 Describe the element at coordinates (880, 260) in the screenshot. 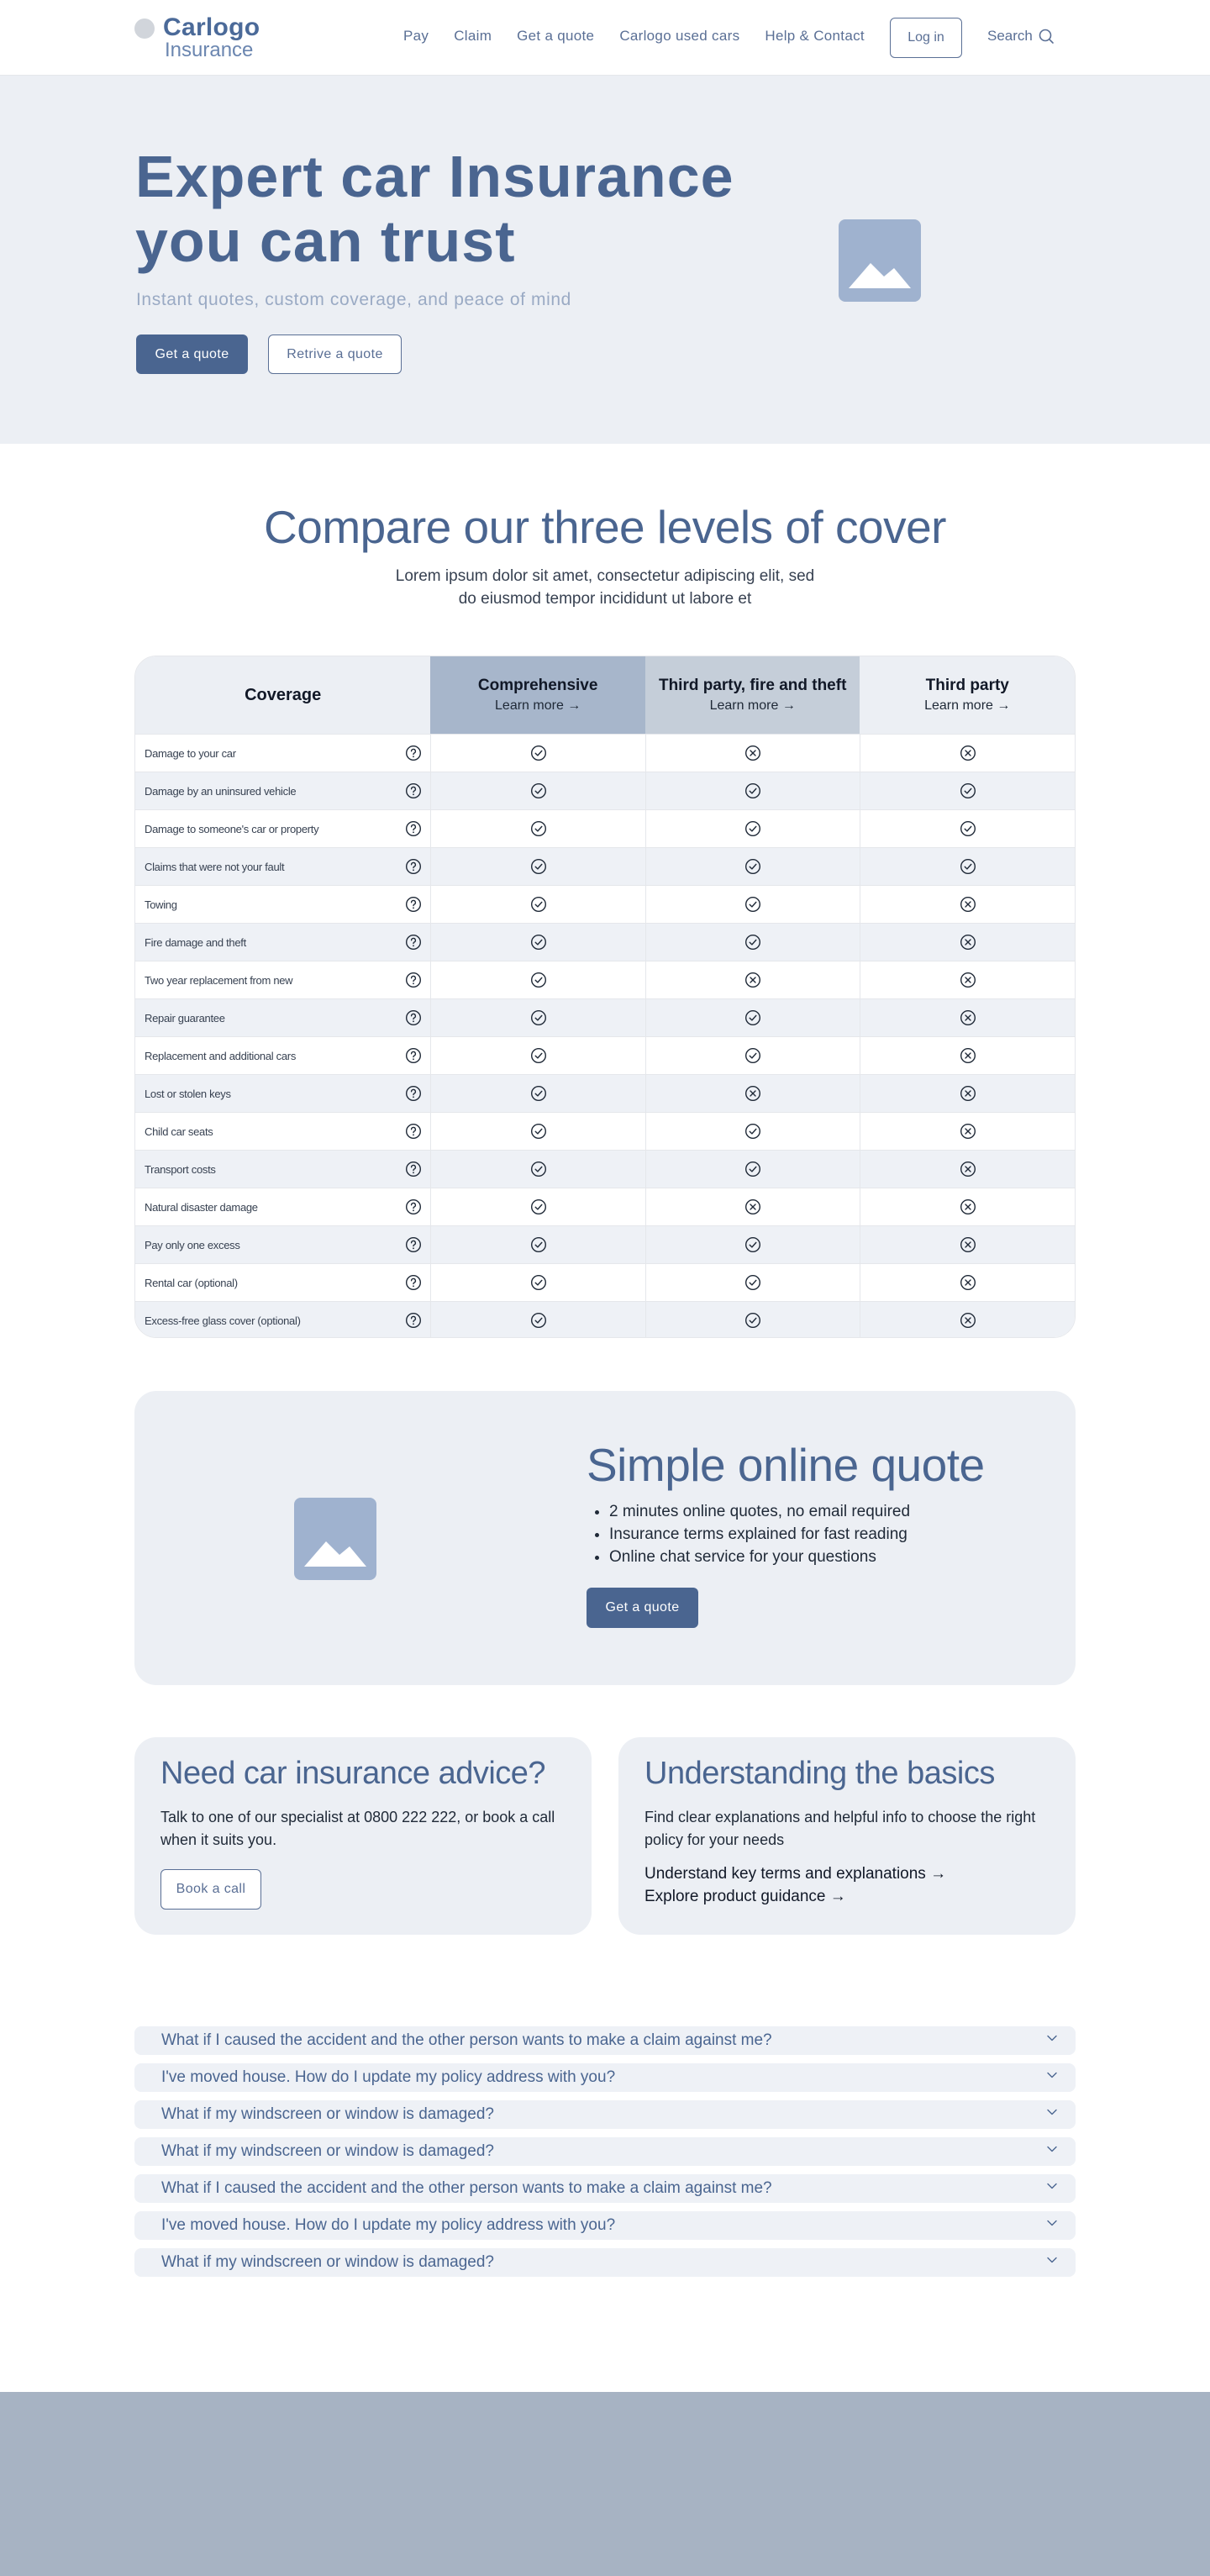

I see `hero-image-placeholder` at that location.